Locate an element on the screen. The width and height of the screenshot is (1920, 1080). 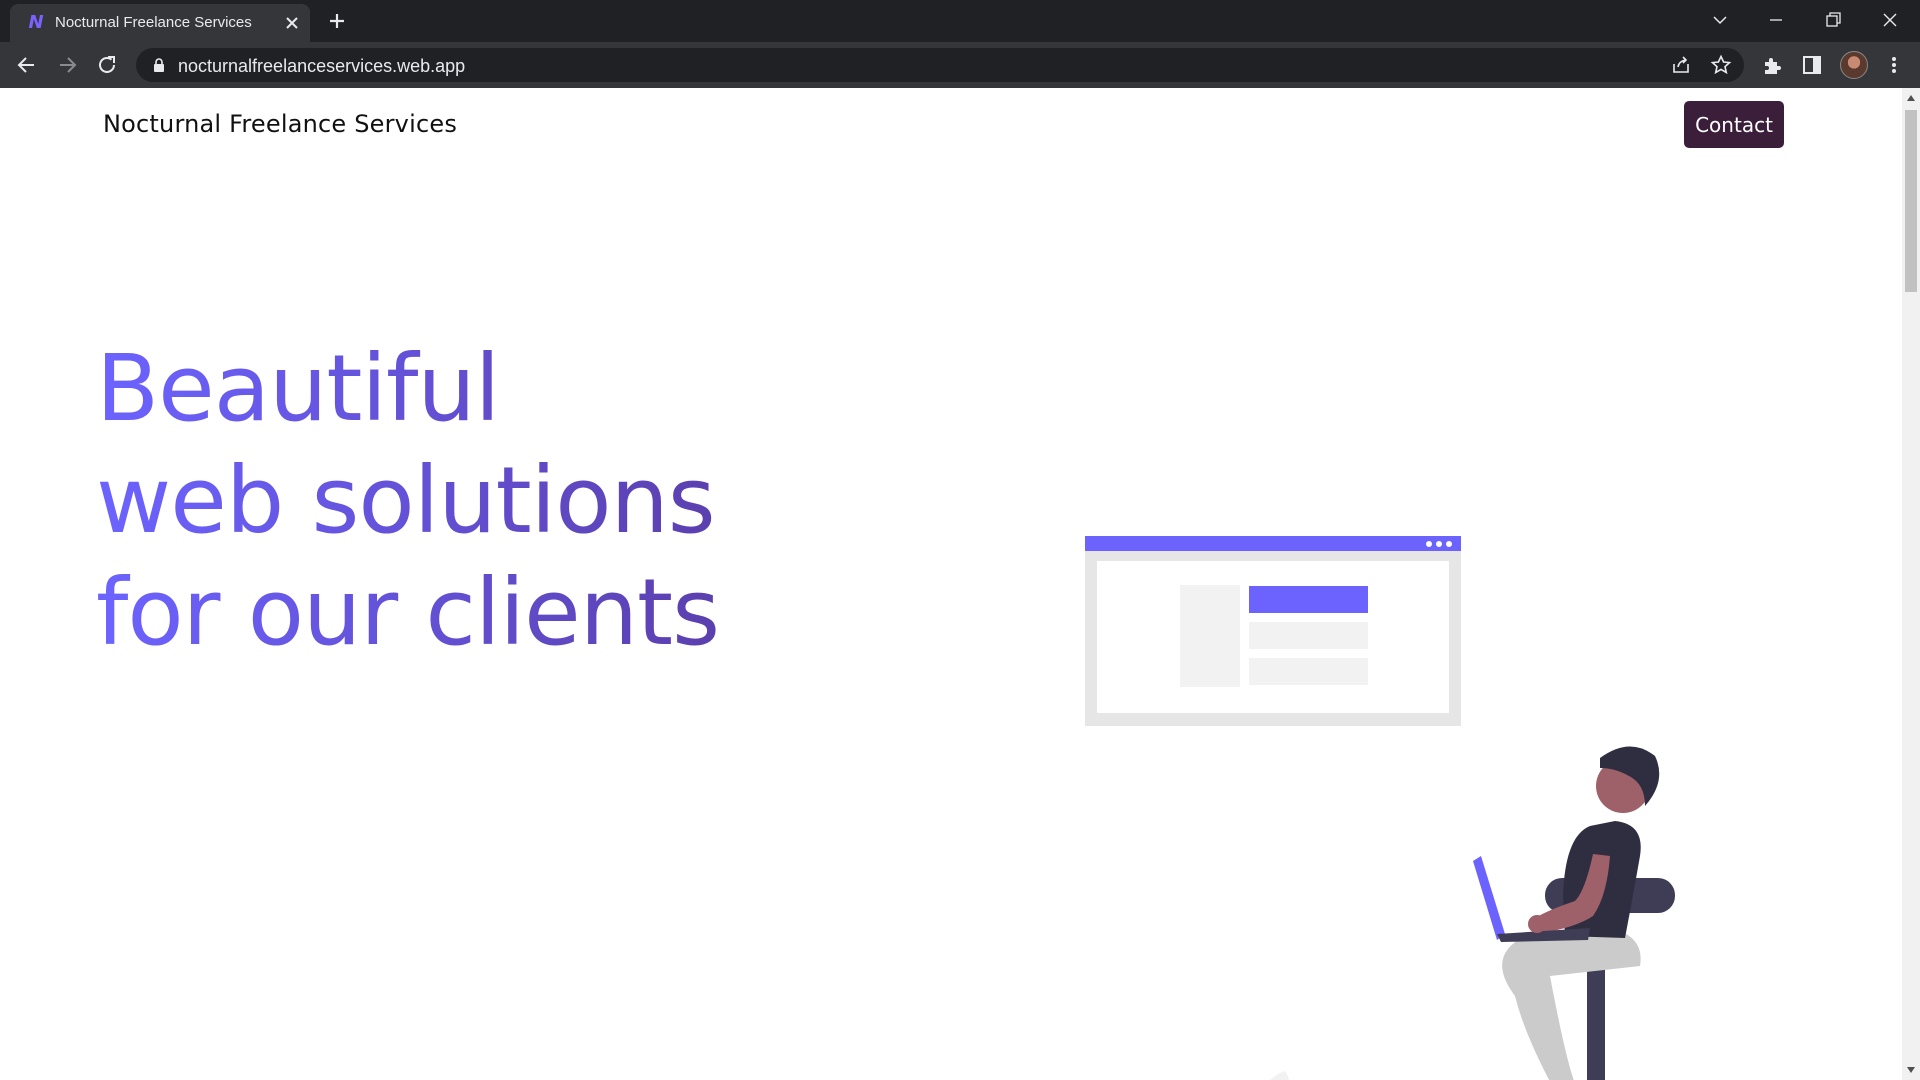
address-bar: nocturnalfreelanceservices.web.app is located at coordinates (940, 65).